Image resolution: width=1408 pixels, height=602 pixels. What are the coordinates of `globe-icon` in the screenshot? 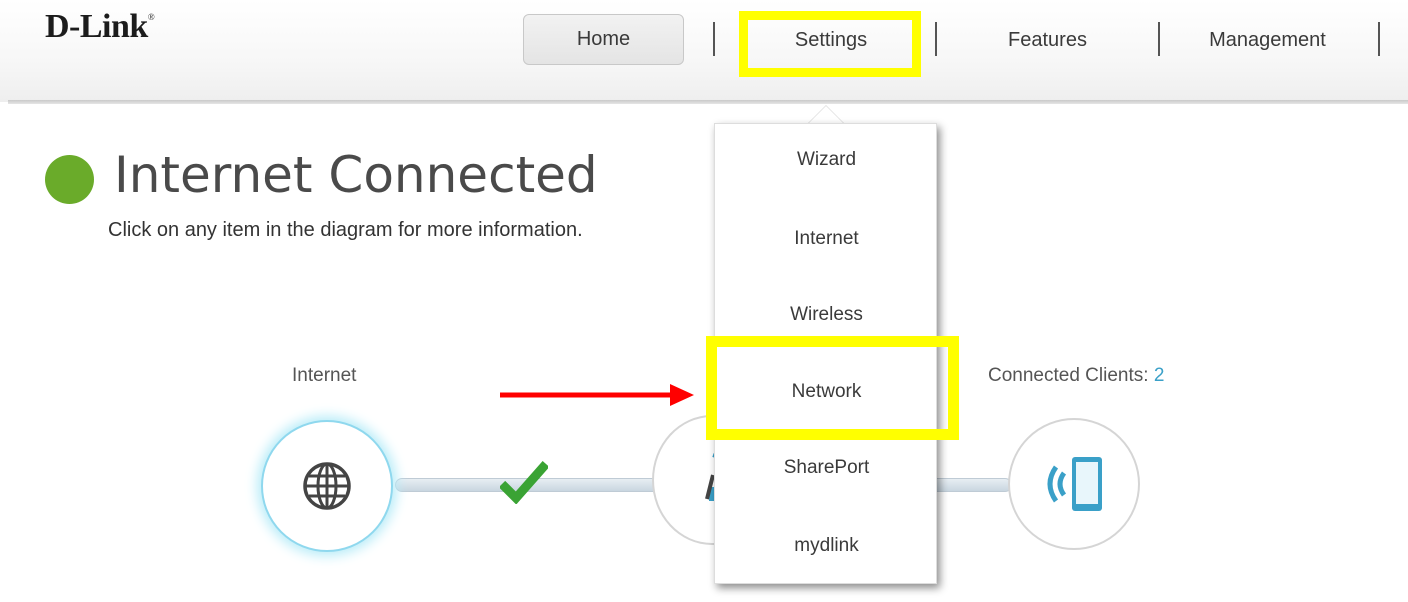 It's located at (327, 486).